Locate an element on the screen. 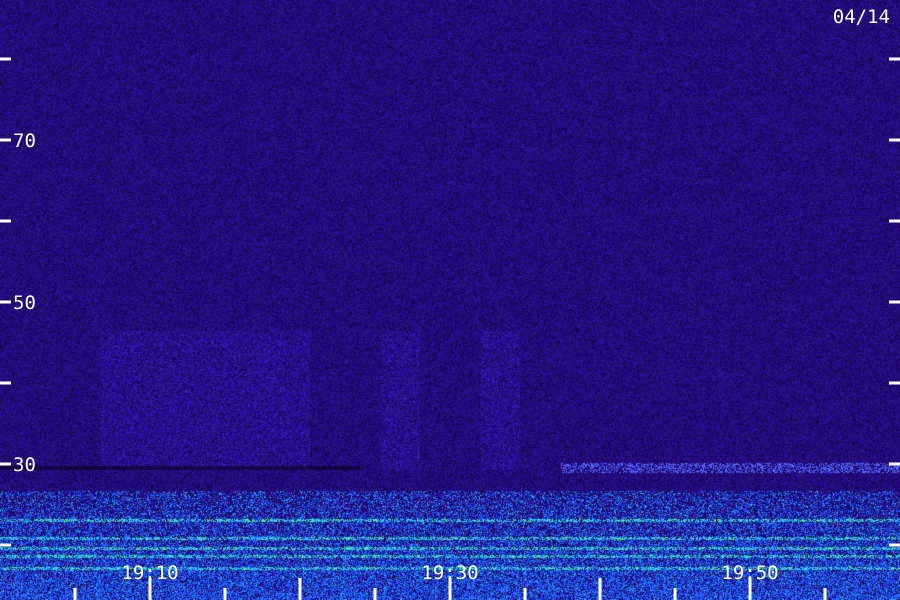  x-tick-label: 19:10 is located at coordinates (149, 573).